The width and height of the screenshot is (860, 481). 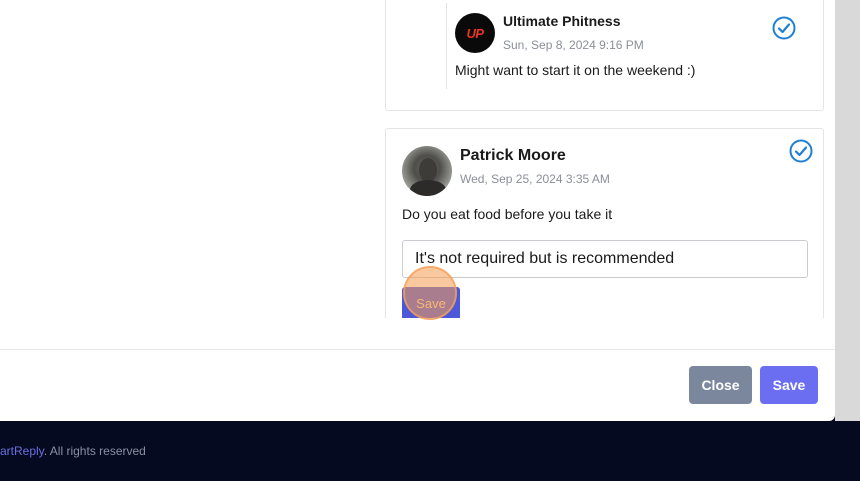 I want to click on comment-author: Patrick Moore, so click(x=513, y=155).